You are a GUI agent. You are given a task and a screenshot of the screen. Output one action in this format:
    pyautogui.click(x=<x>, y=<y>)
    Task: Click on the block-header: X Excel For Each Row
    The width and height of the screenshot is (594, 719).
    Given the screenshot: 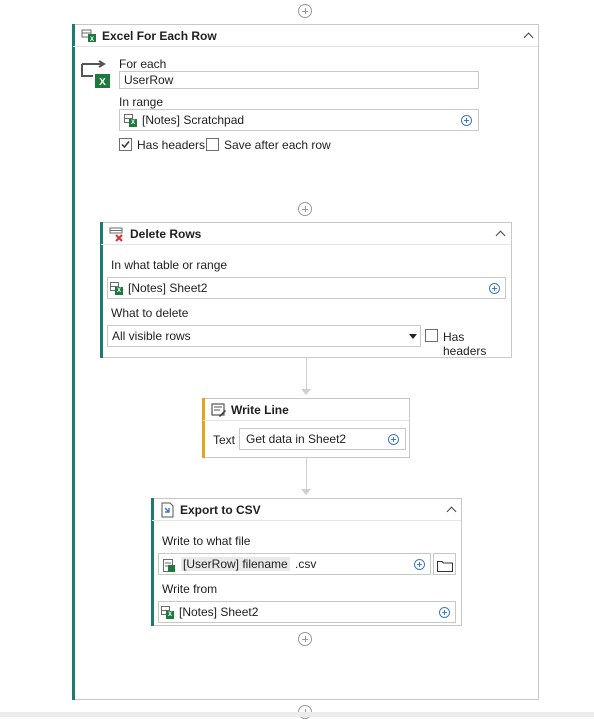 What is the action you would take?
    pyautogui.click(x=305, y=36)
    